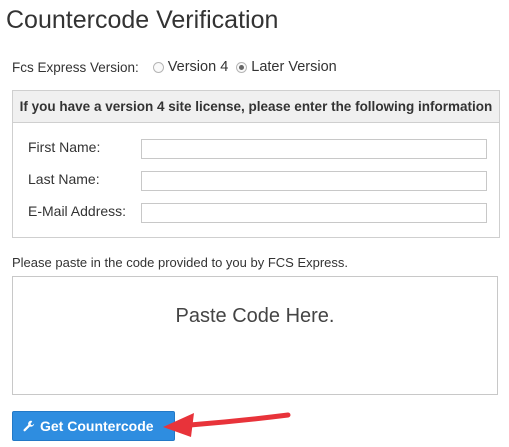  What do you see at coordinates (64, 179) in the screenshot?
I see `last-name-label: Last Name:` at bounding box center [64, 179].